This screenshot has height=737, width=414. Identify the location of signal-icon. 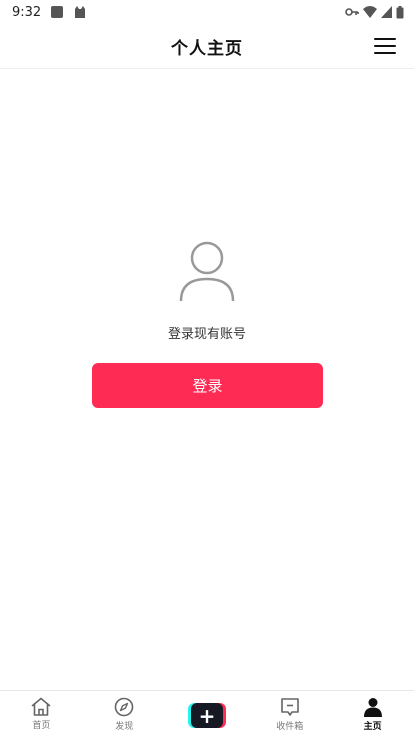
(386, 12).